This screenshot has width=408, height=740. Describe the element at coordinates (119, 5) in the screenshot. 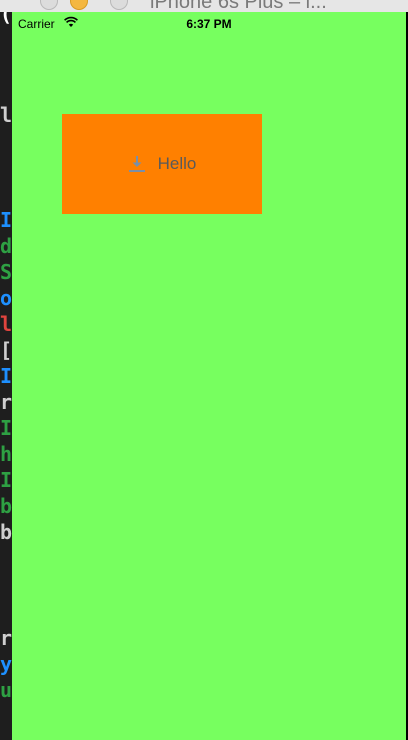

I see `window-zoom-control` at that location.